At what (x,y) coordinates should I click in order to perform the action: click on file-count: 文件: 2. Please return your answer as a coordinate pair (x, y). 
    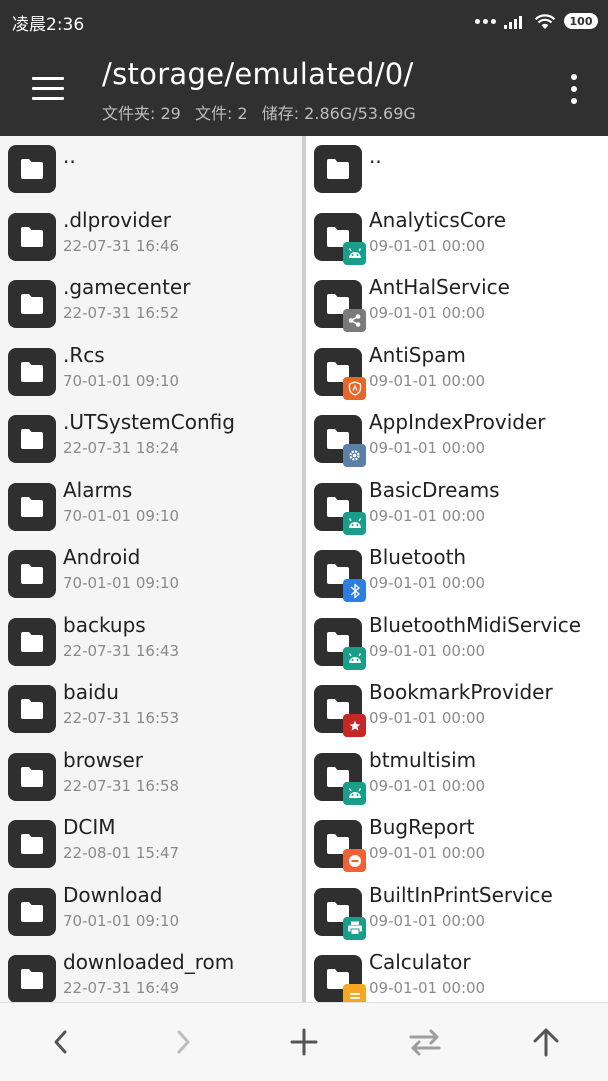
    Looking at the image, I should click on (221, 113).